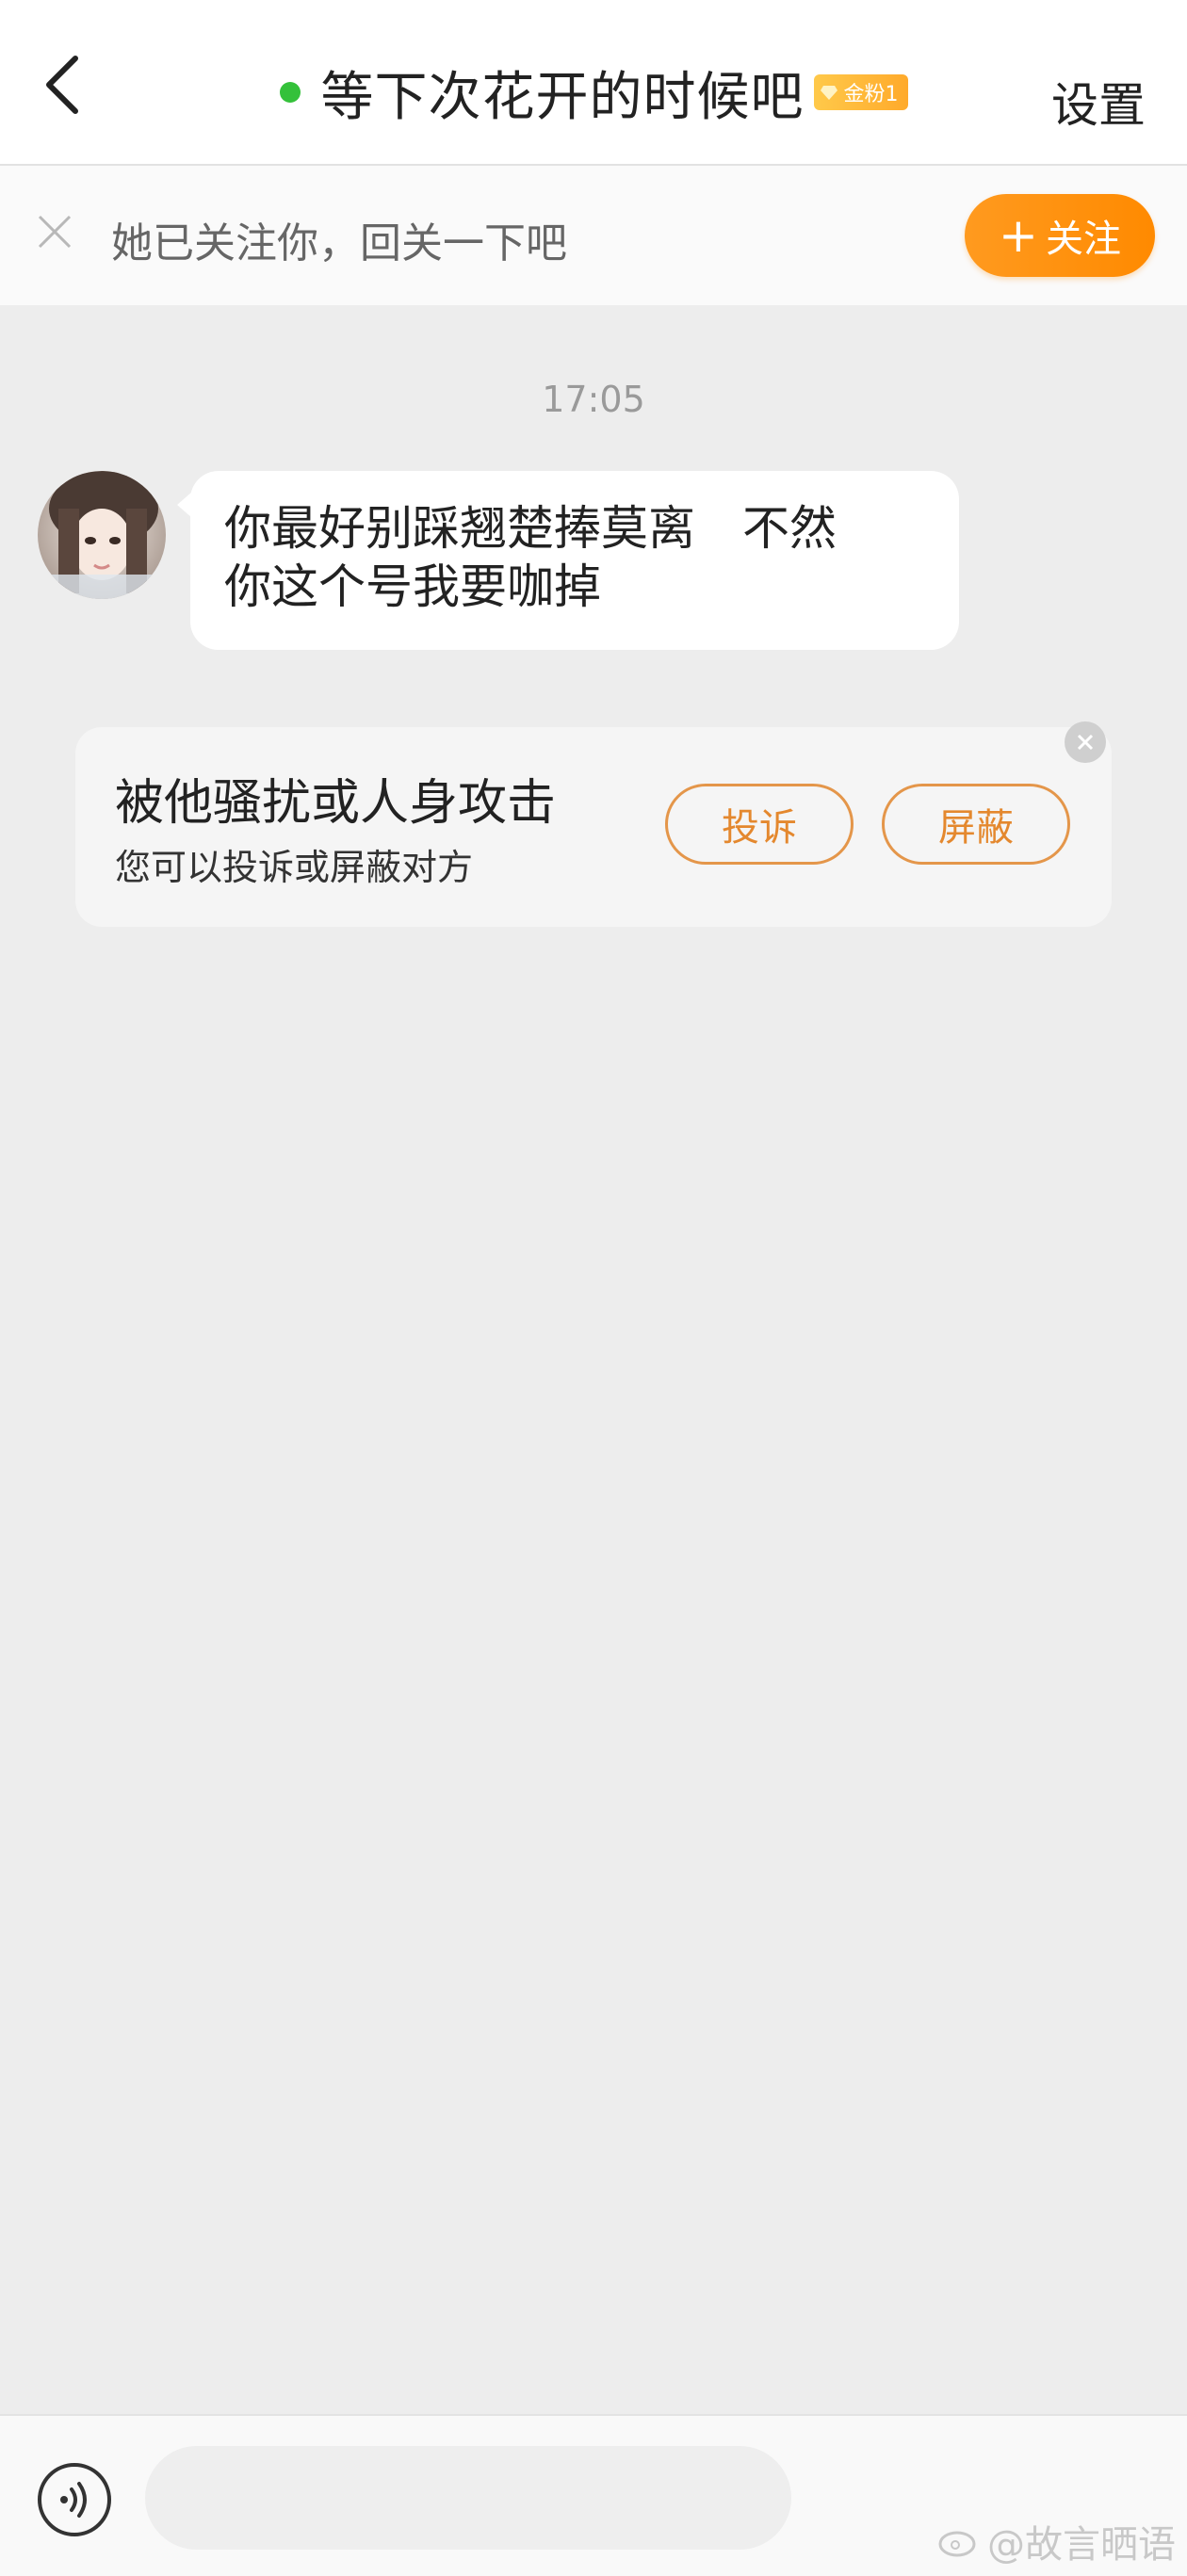  Describe the element at coordinates (1018, 235) in the screenshot. I see `plus-icon: +` at that location.